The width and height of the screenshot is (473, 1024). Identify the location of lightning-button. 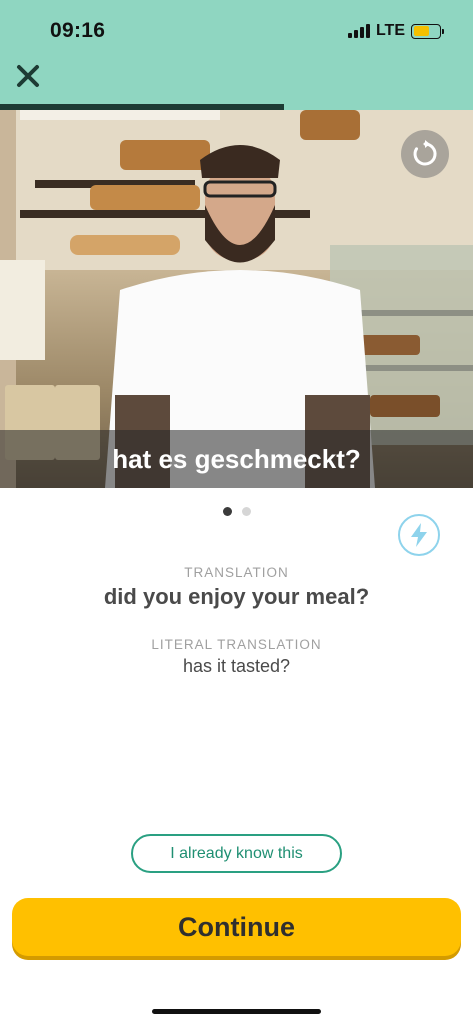
(419, 535).